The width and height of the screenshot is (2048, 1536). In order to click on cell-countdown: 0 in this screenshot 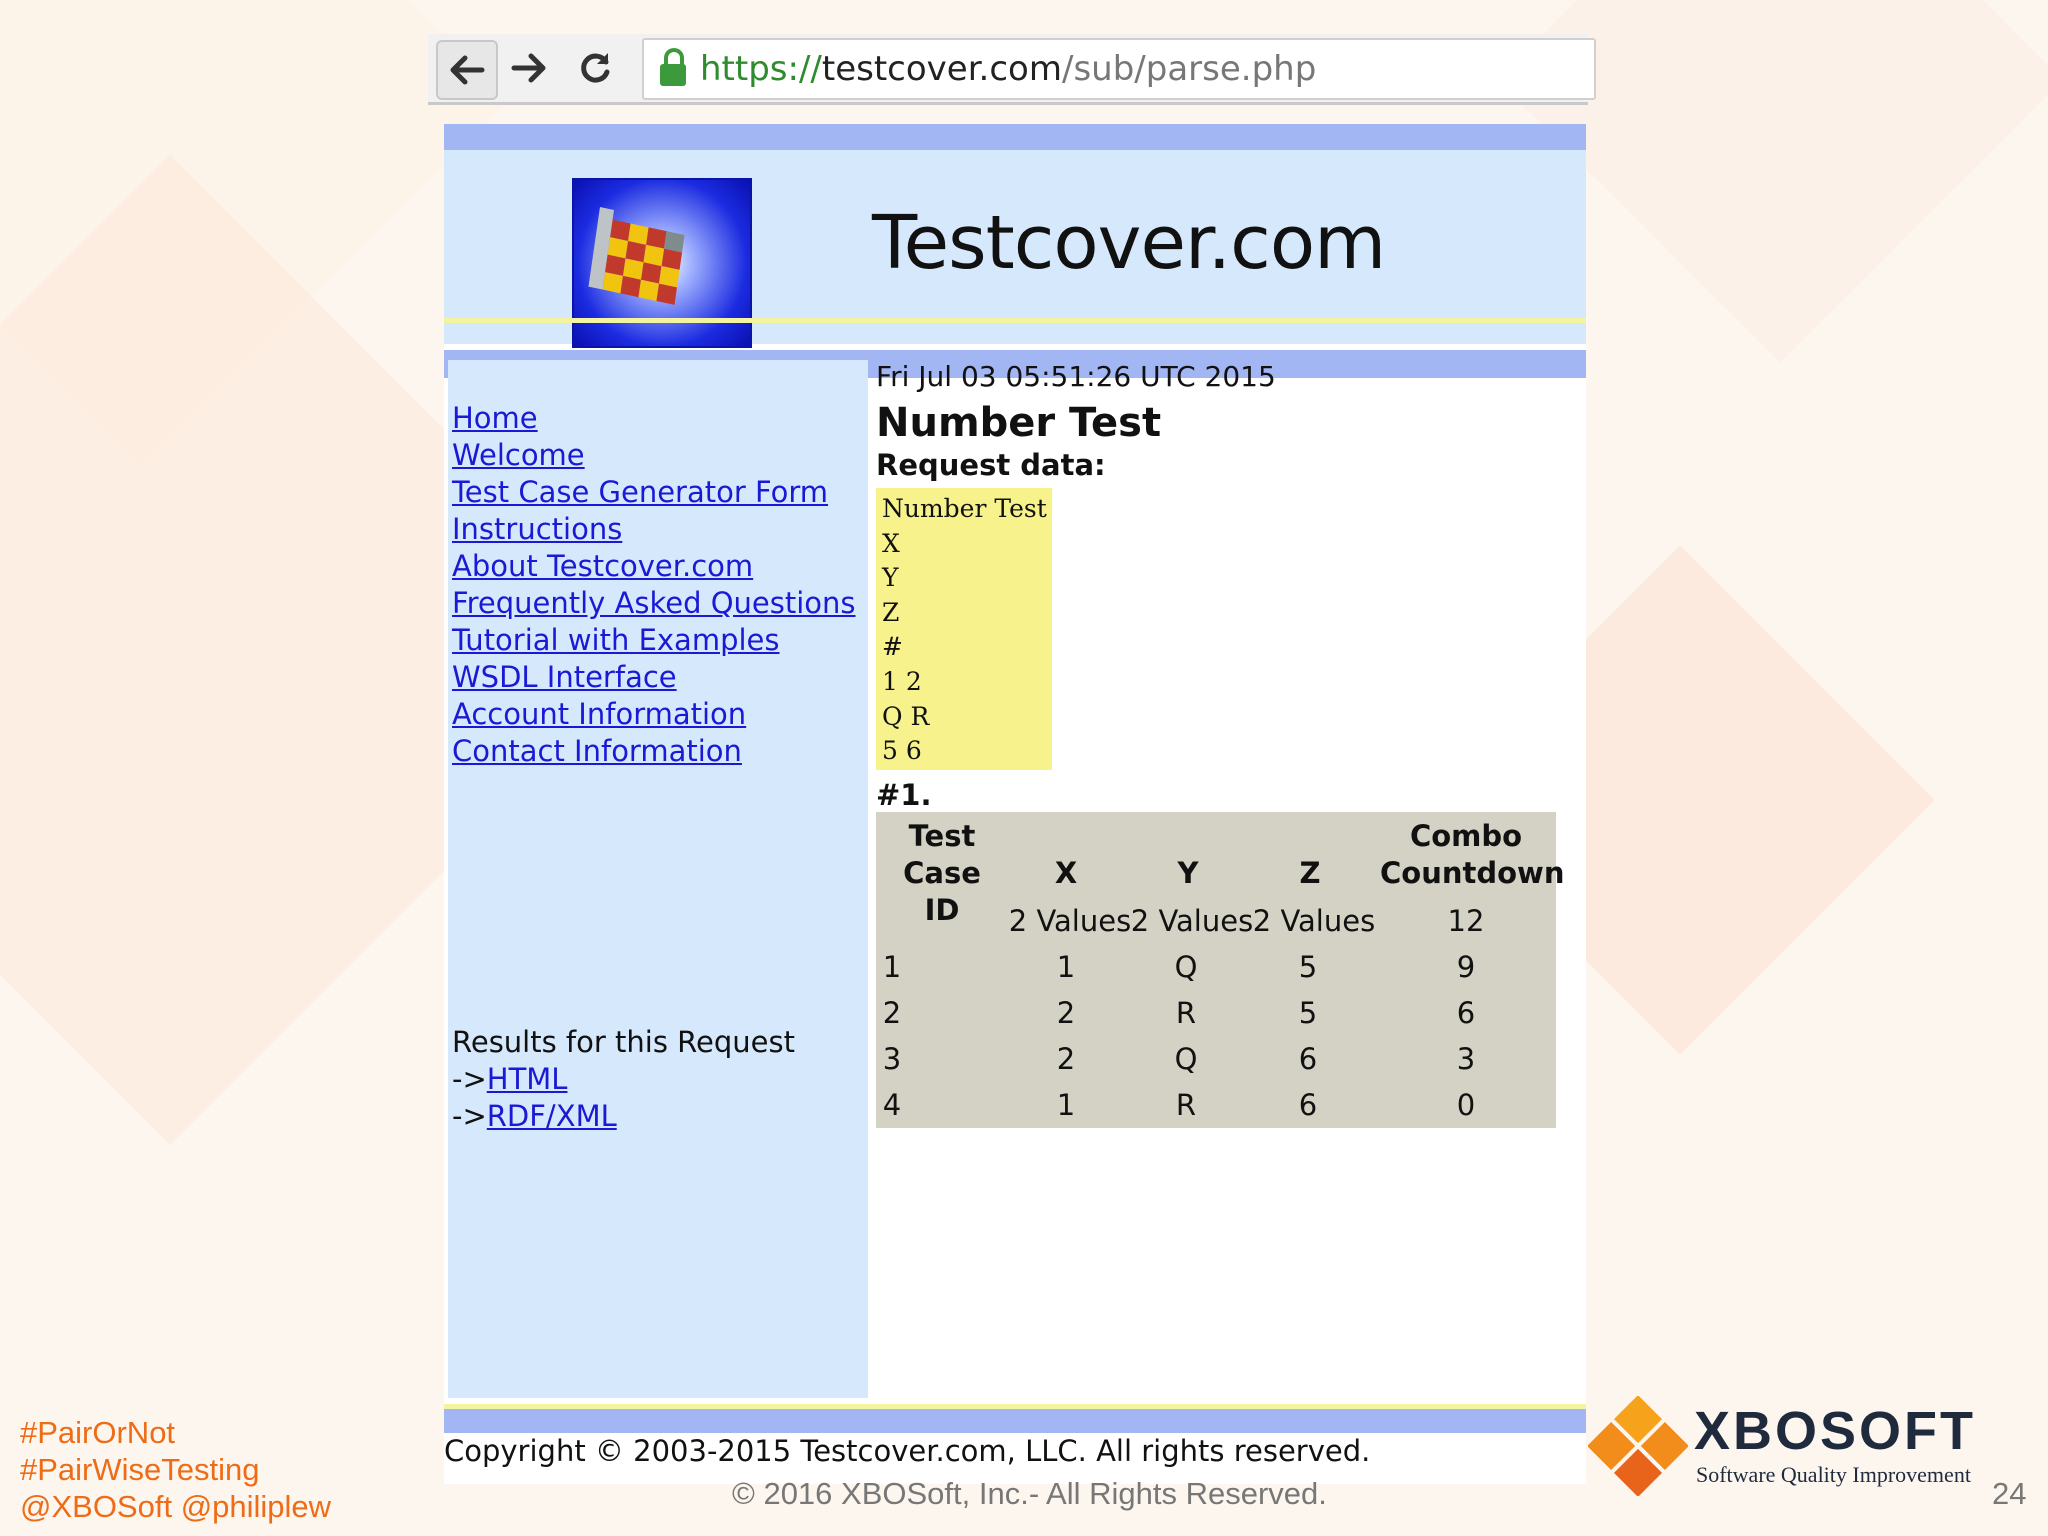, I will do `click(1466, 1105)`.